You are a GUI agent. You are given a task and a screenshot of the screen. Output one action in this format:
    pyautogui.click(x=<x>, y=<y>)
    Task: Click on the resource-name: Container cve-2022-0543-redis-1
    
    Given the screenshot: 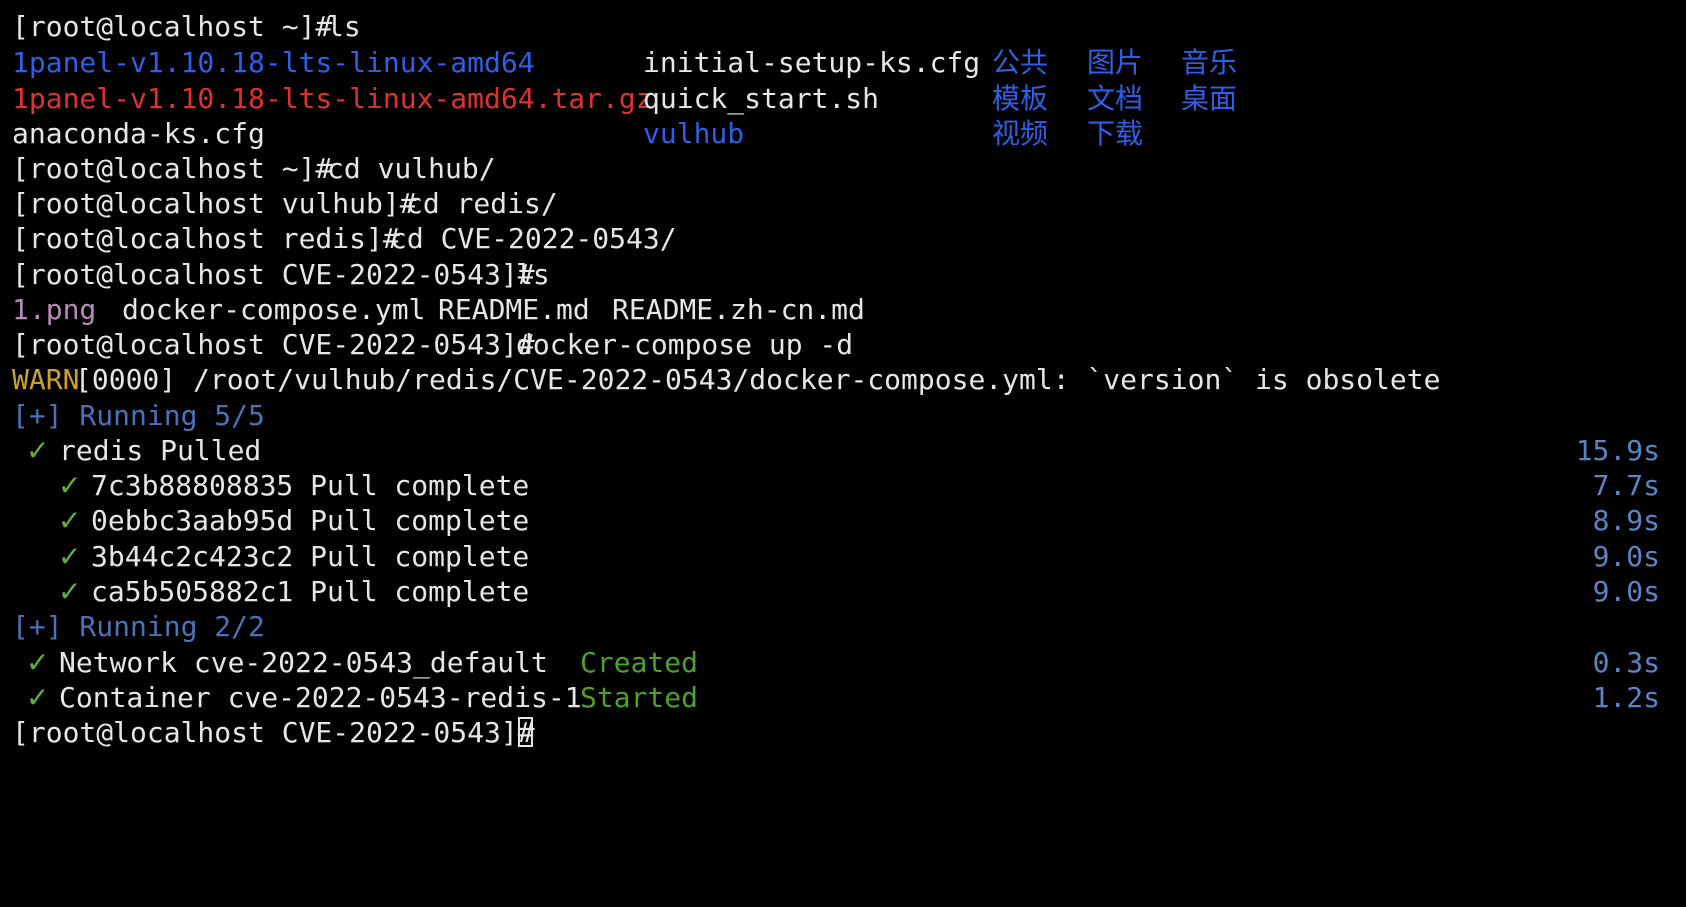 What is the action you would take?
    pyautogui.click(x=320, y=697)
    